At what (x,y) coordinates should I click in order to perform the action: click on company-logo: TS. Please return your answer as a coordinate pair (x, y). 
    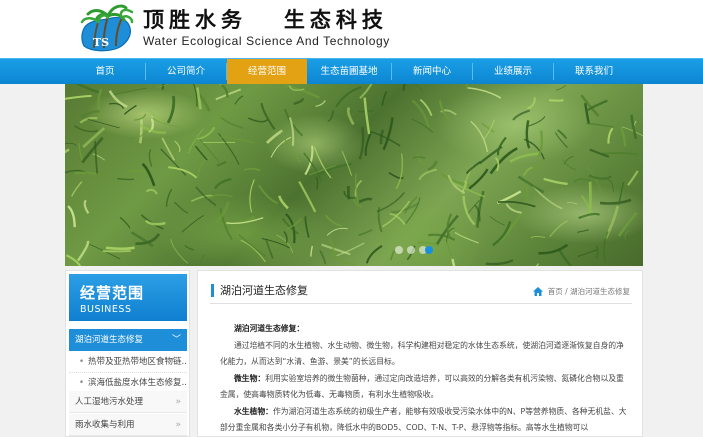
    Looking at the image, I should click on (105, 28).